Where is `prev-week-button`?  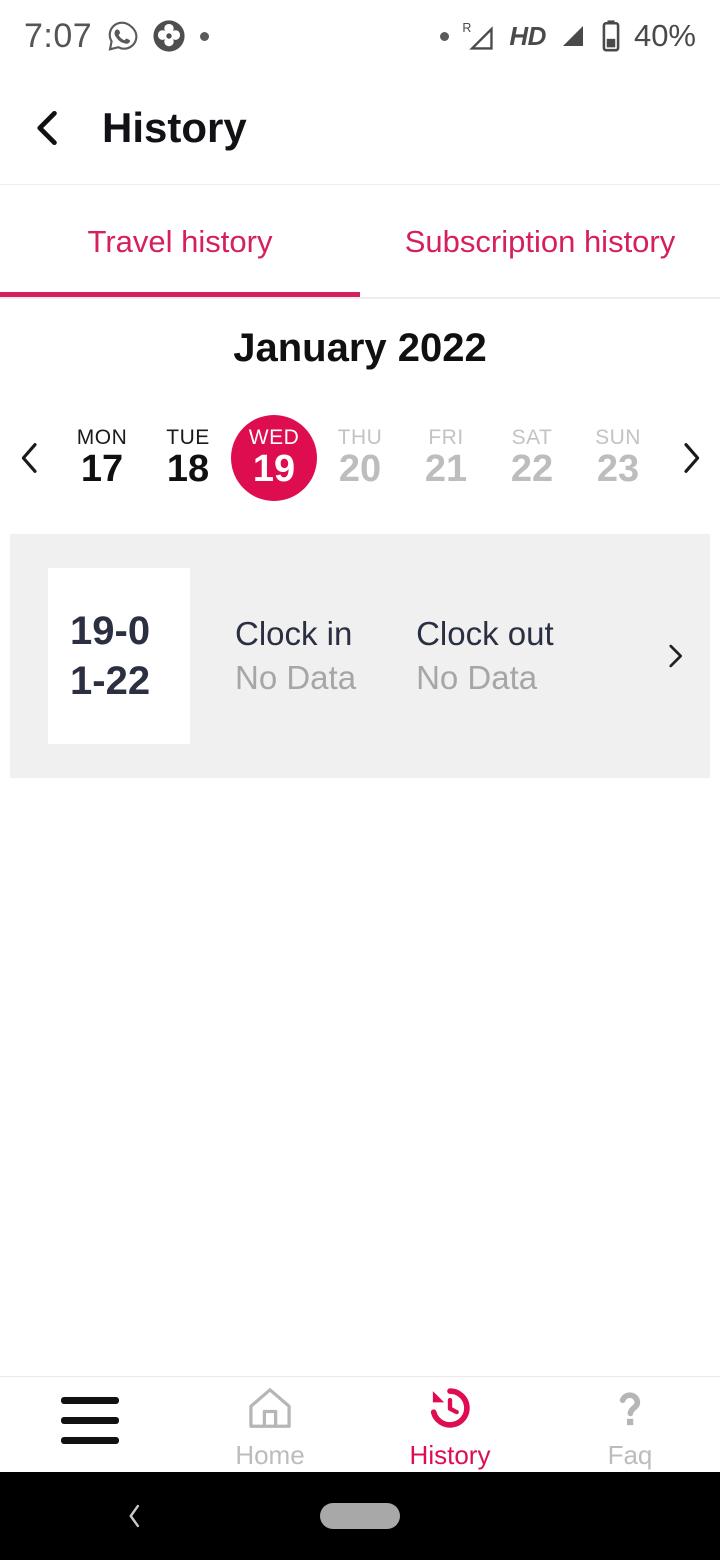
prev-week-button is located at coordinates (29, 457).